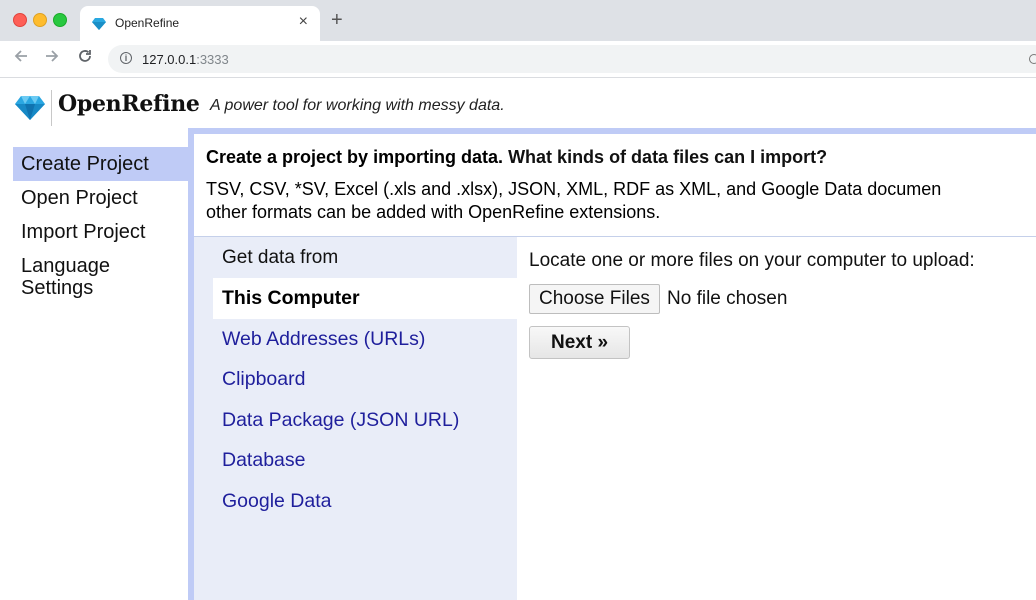 The height and width of the screenshot is (600, 1036). Describe the element at coordinates (518, 20) in the screenshot. I see `browser-tab-bar: OpenRefine × +` at that location.